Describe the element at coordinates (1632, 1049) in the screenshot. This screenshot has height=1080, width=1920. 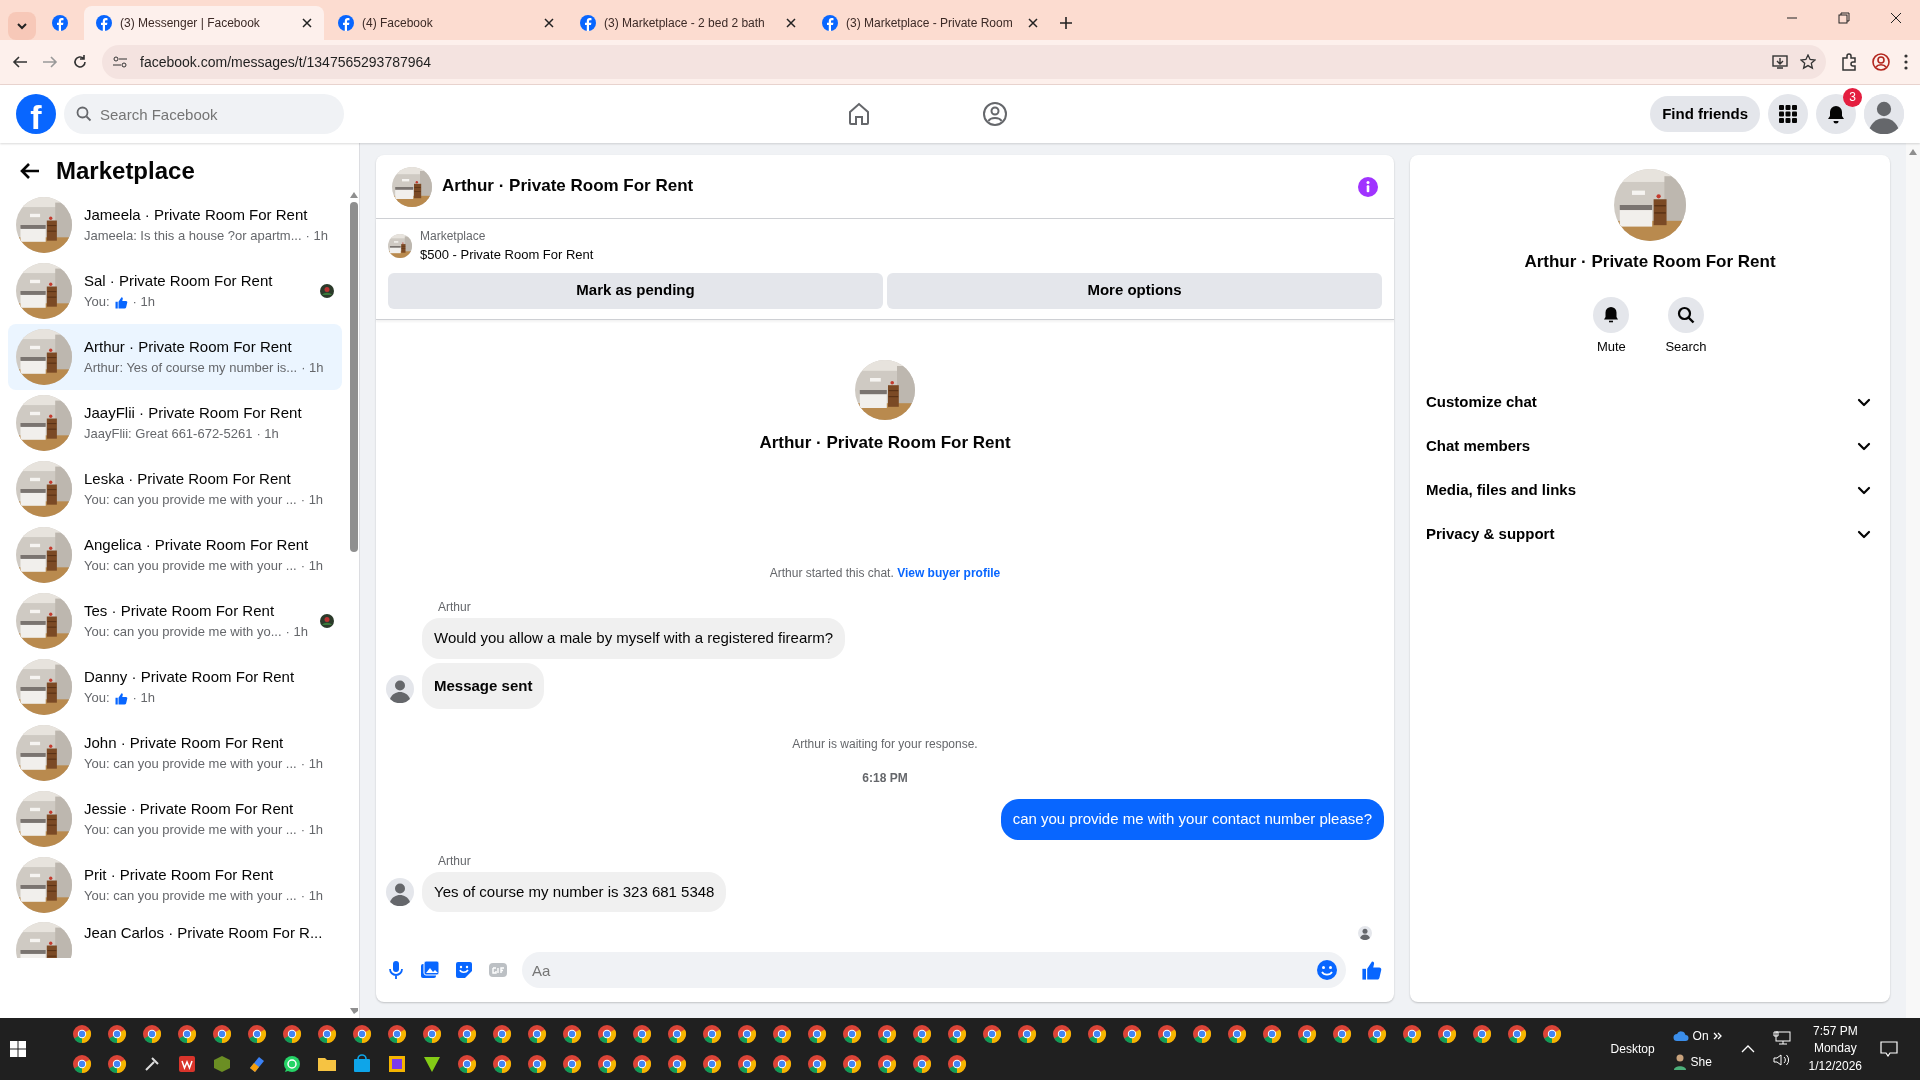
I see `desktop-label: Desktop` at that location.